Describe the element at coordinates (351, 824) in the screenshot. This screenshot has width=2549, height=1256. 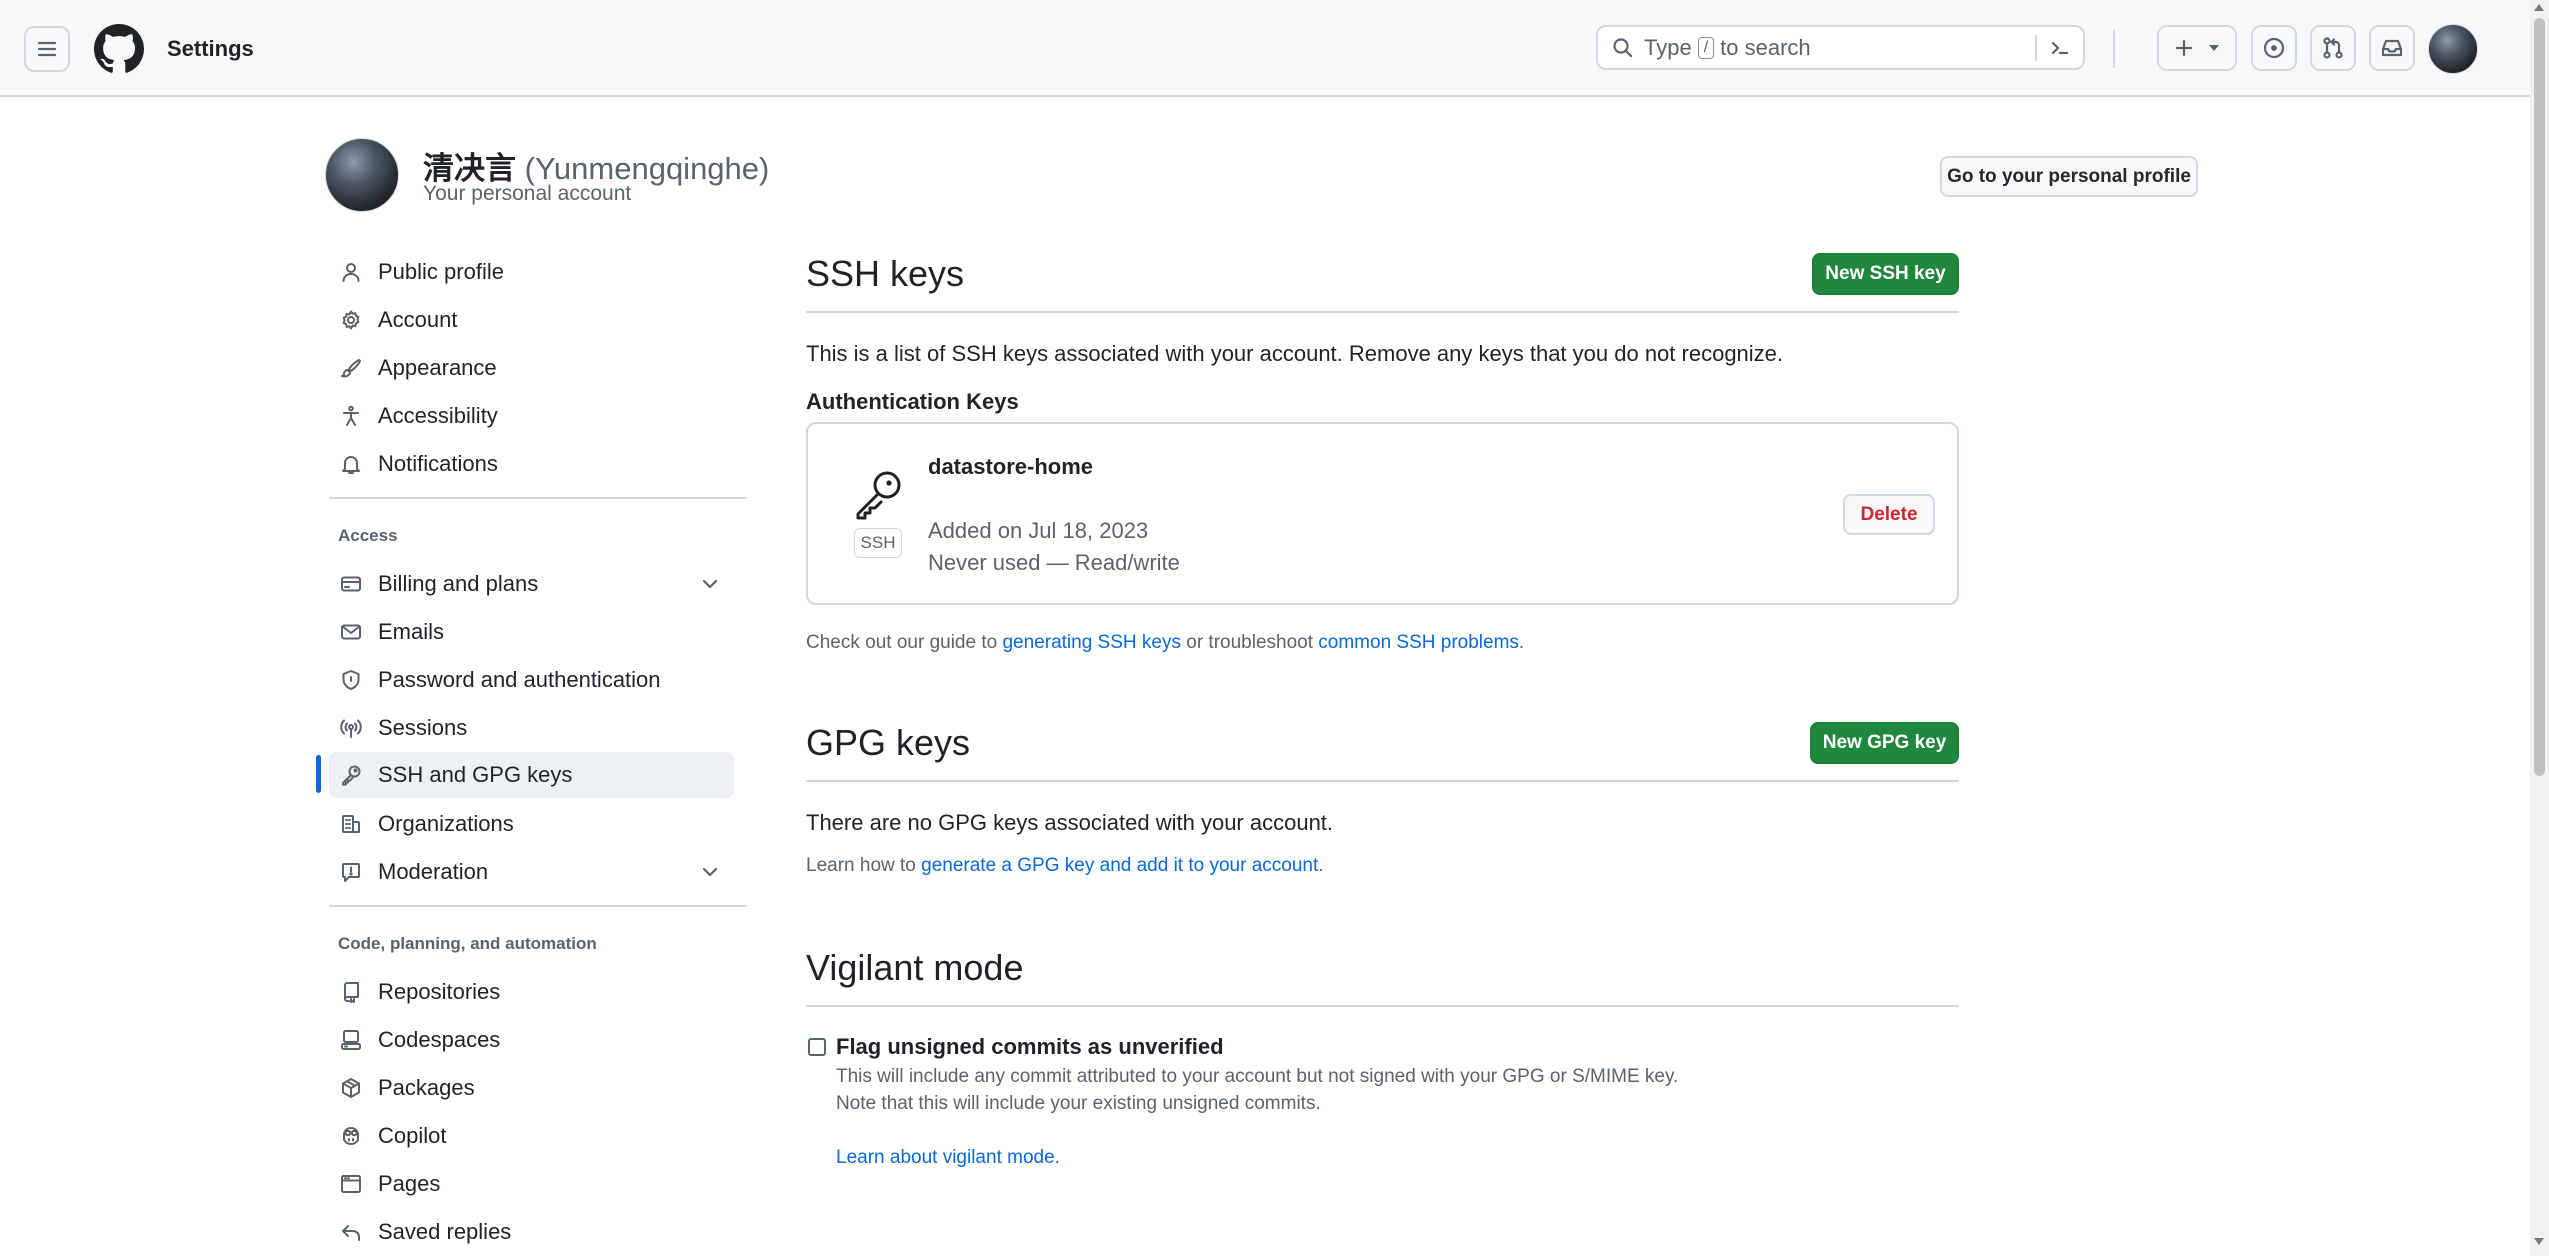
I see `organization-icon` at that location.